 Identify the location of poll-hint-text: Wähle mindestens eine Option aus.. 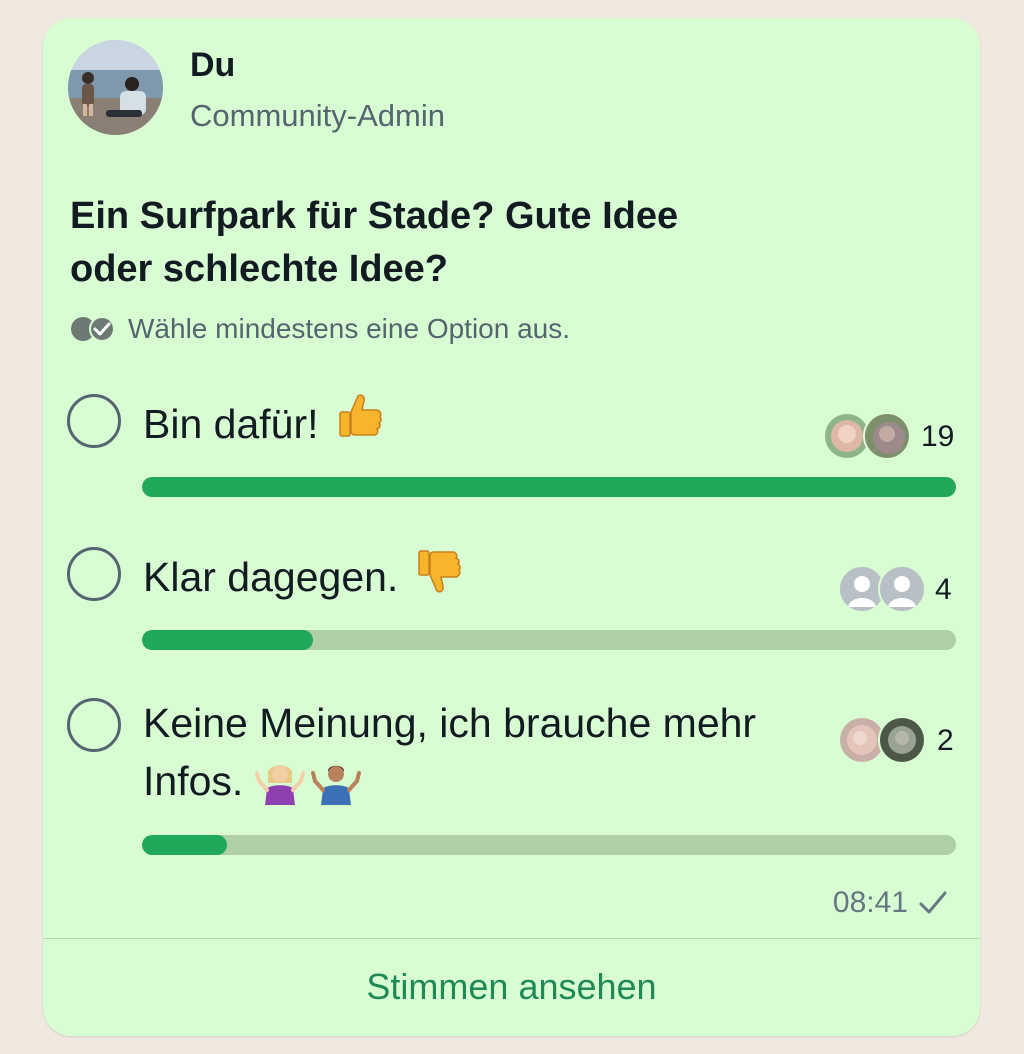
(349, 328).